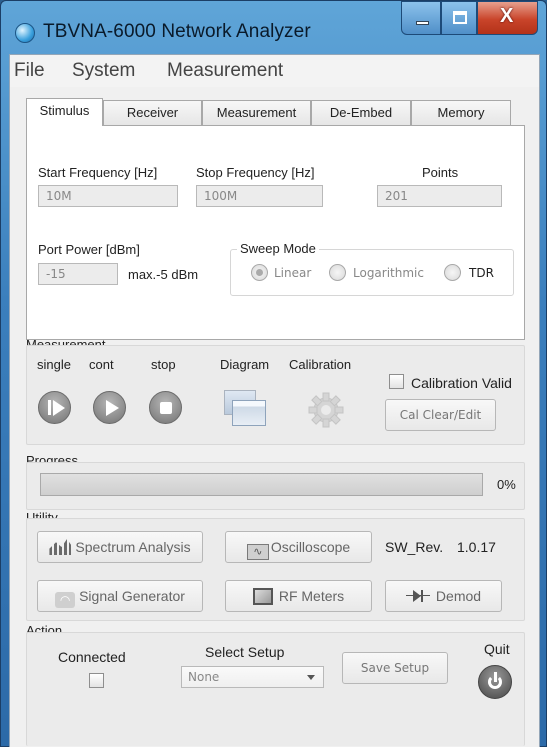  Describe the element at coordinates (245, 364) in the screenshot. I see `diagram-label: Diagram` at that location.